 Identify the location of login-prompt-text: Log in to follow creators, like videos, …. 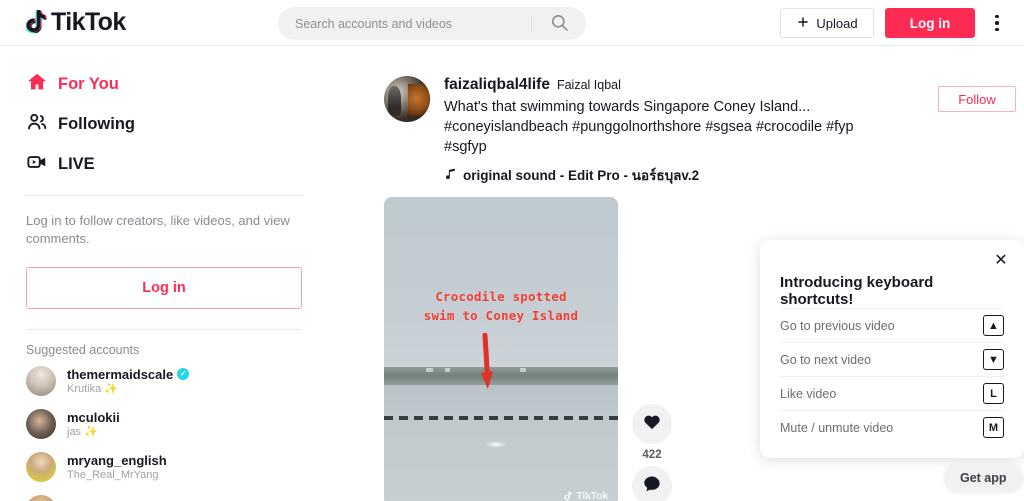
(158, 229).